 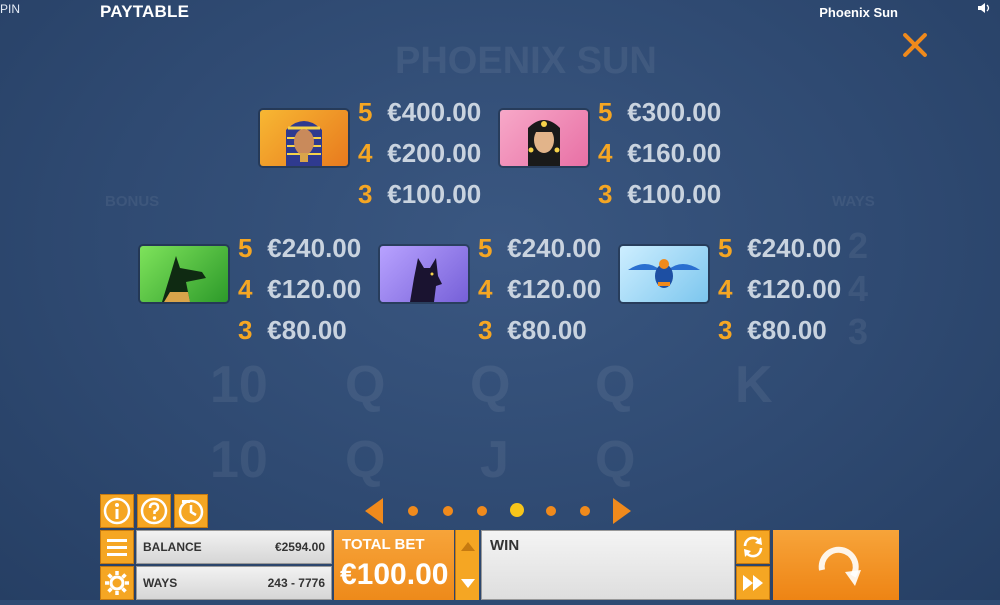 I want to click on autoplay-icon, so click(x=753, y=547).